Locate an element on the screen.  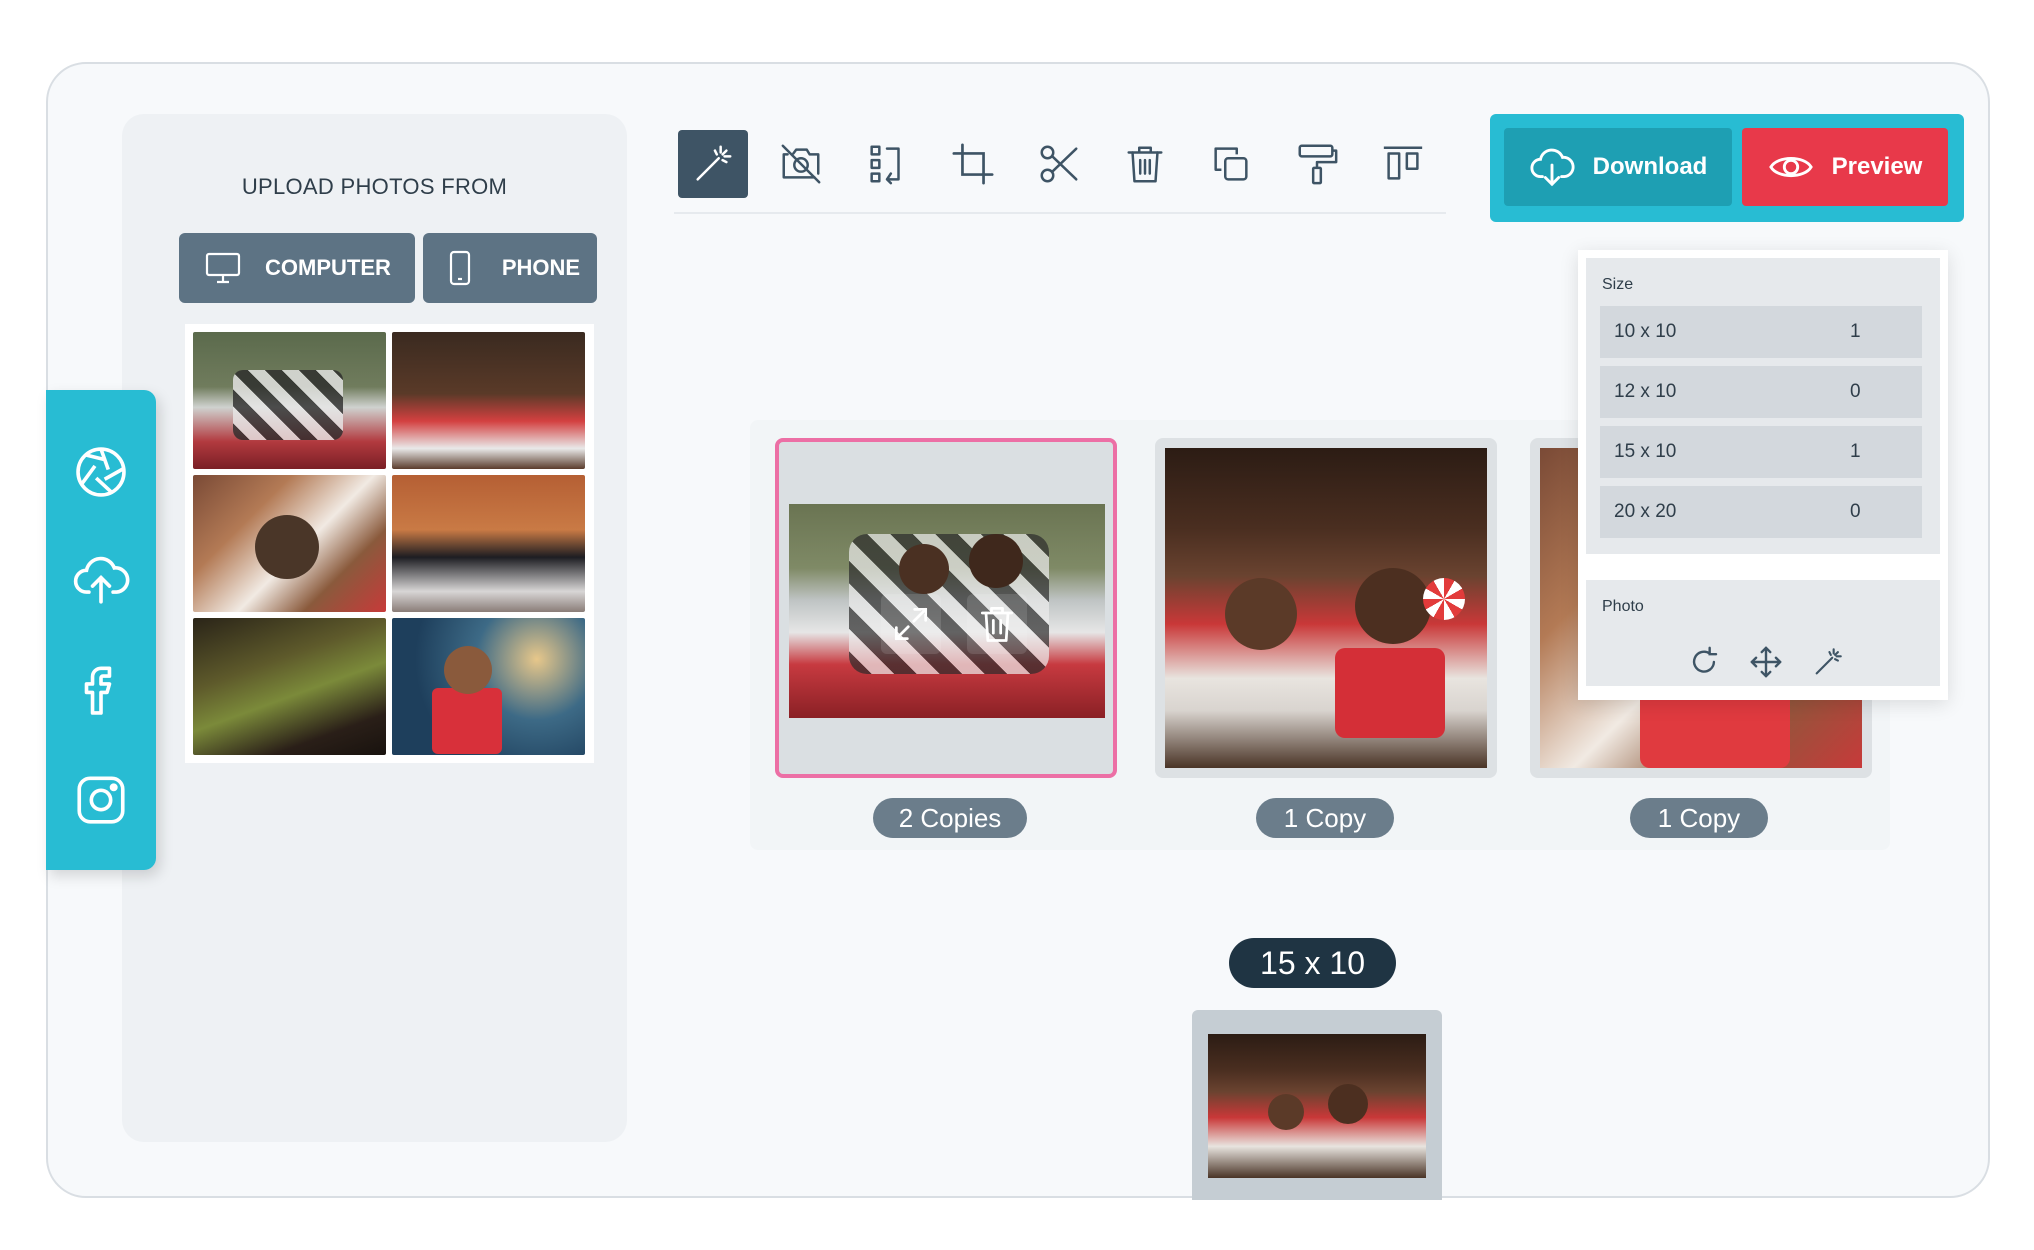
size-name: 10 x 10 is located at coordinates (1645, 331).